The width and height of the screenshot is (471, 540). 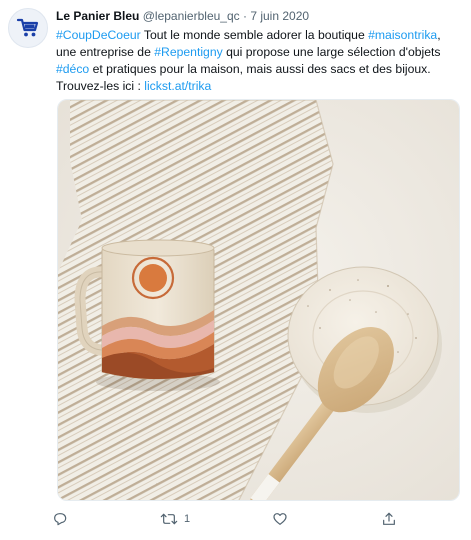 I want to click on tweet-text-part: Tout le monde semble adorer la boutique, so click(x=254, y=35).